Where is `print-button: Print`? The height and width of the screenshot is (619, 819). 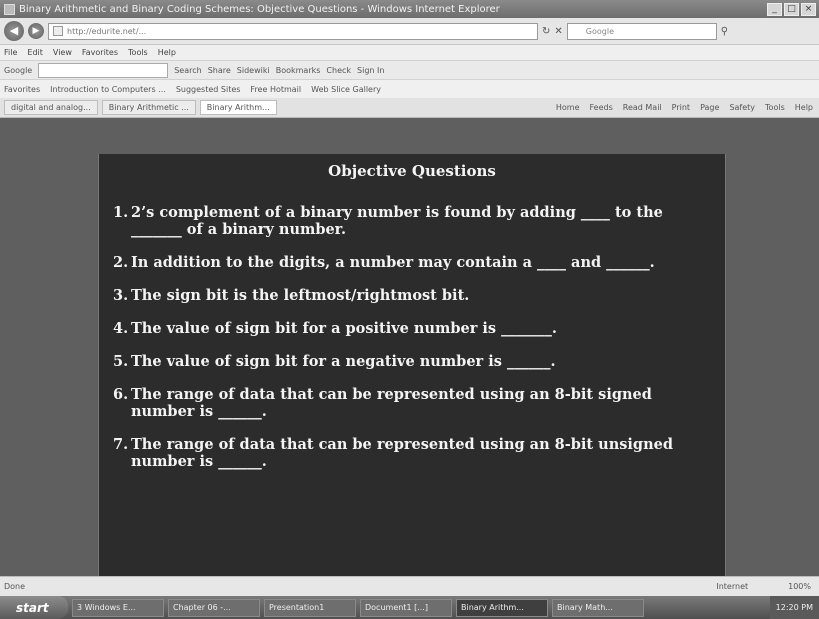
print-button: Print is located at coordinates (681, 107).